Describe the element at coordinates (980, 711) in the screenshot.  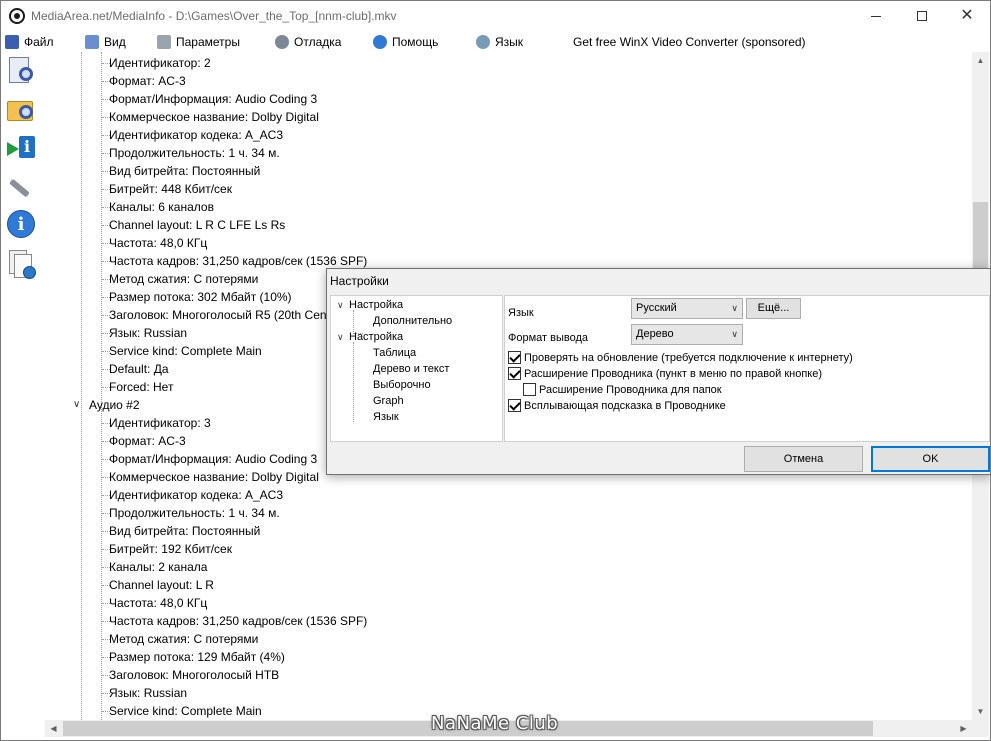
I see `scroll-down-icon: ▼` at that location.